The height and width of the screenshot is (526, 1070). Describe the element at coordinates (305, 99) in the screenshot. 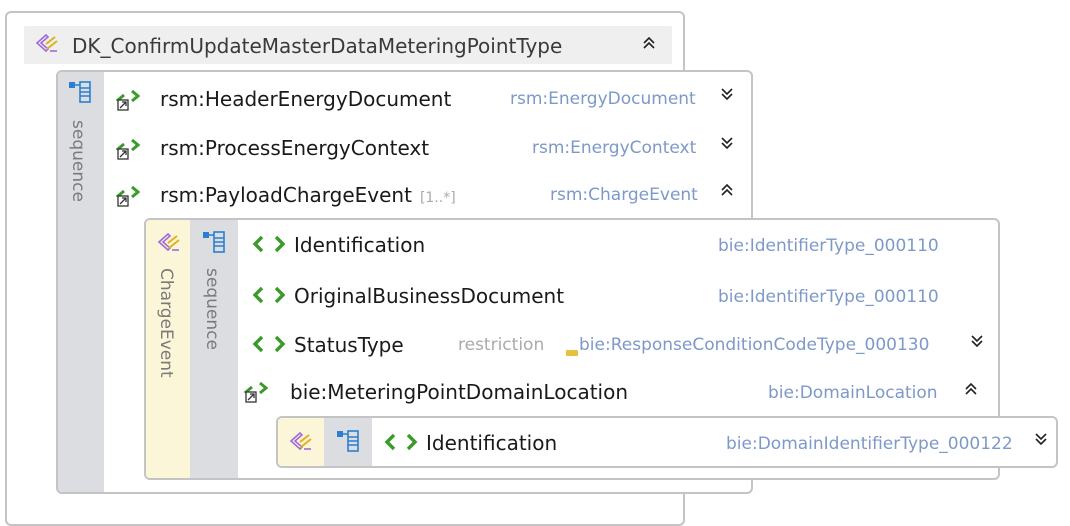

I see `element-name: rsm:HeaderEnergyDocument` at that location.